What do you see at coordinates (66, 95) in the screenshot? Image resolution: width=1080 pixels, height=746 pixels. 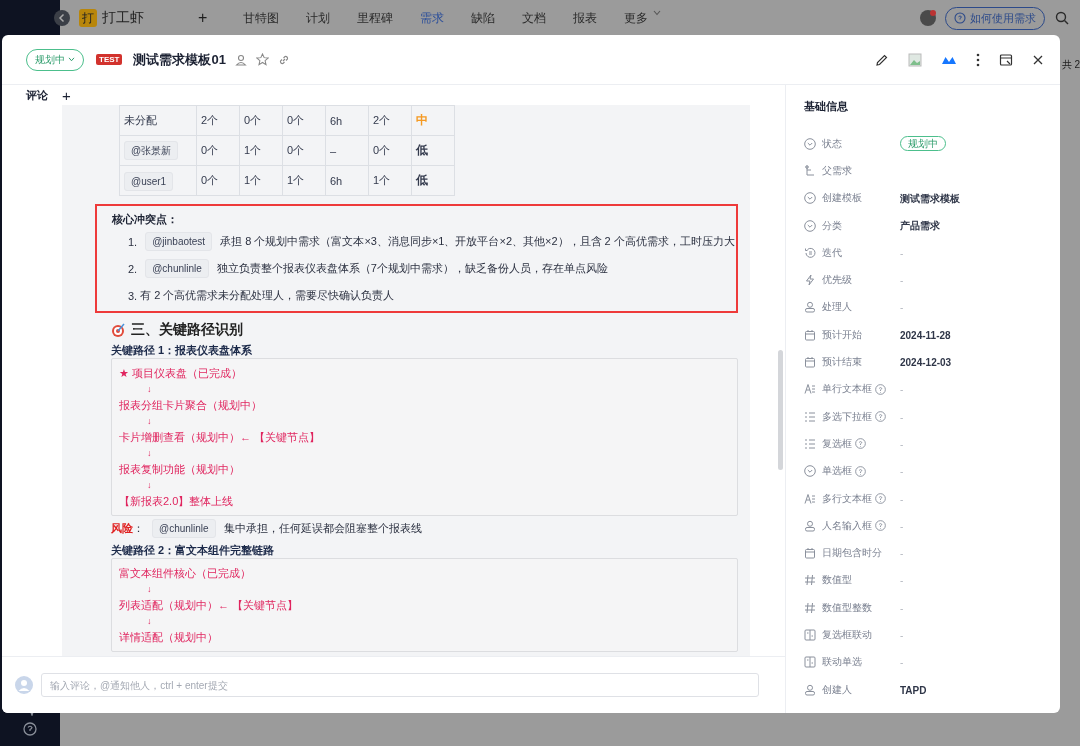 I see `add-comment-button: +` at bounding box center [66, 95].